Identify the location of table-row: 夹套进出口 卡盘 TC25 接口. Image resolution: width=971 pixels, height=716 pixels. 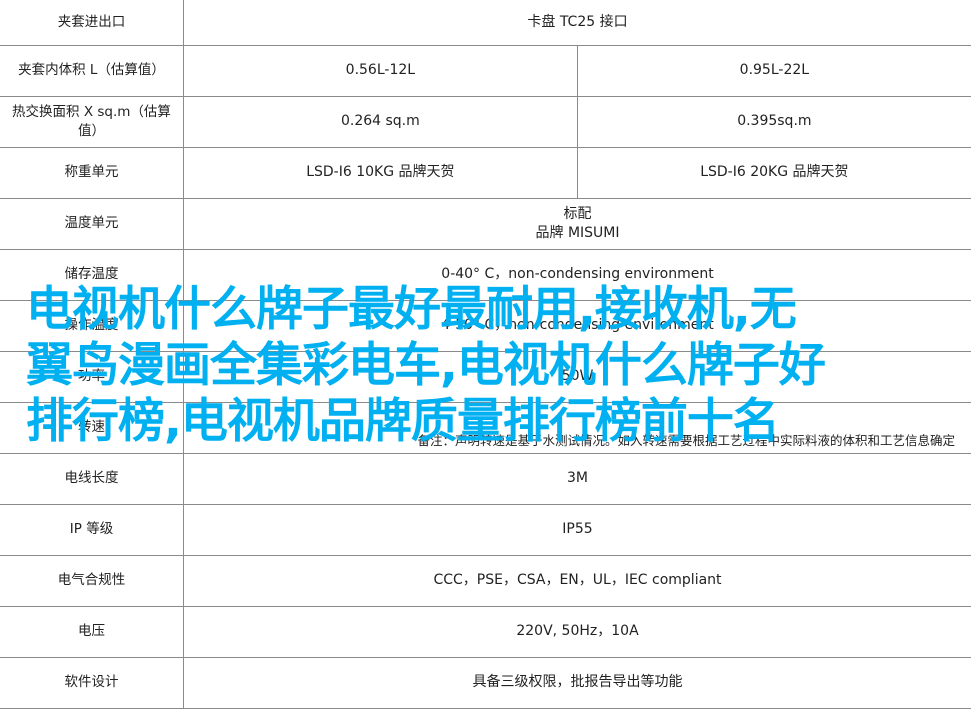
(485, 23).